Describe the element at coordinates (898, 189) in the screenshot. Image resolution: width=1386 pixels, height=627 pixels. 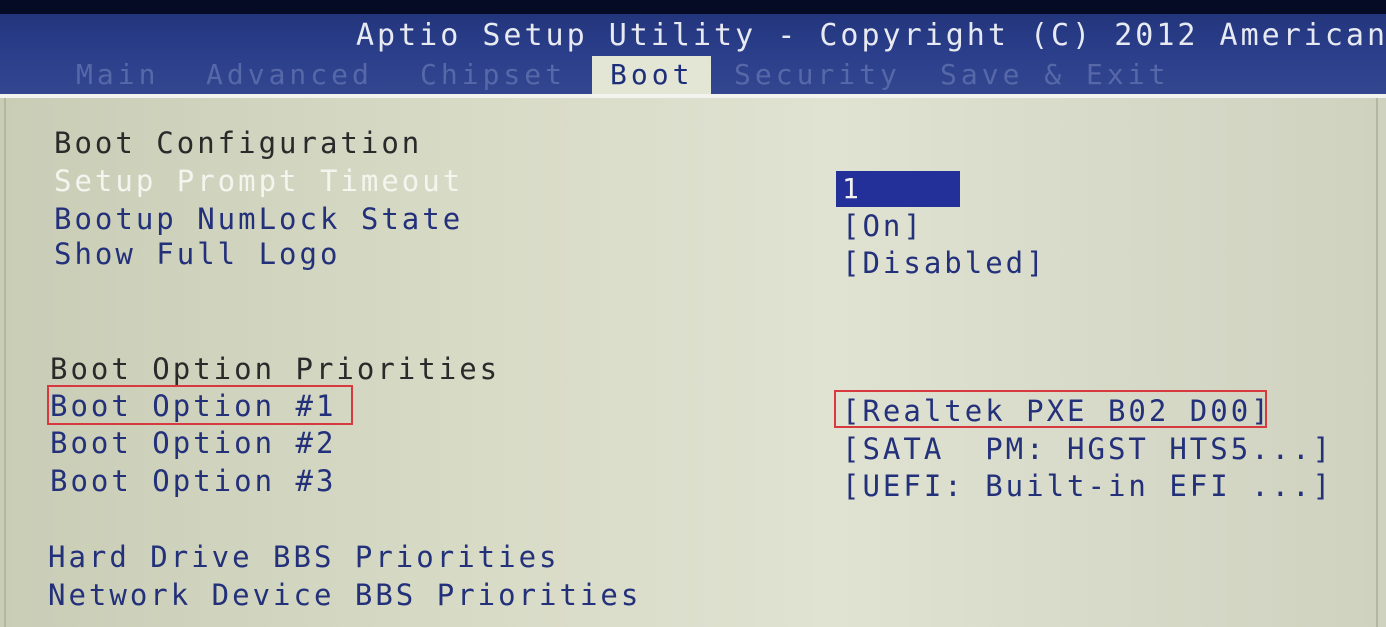
I see `setup-prompt-timeout-value: 1` at that location.